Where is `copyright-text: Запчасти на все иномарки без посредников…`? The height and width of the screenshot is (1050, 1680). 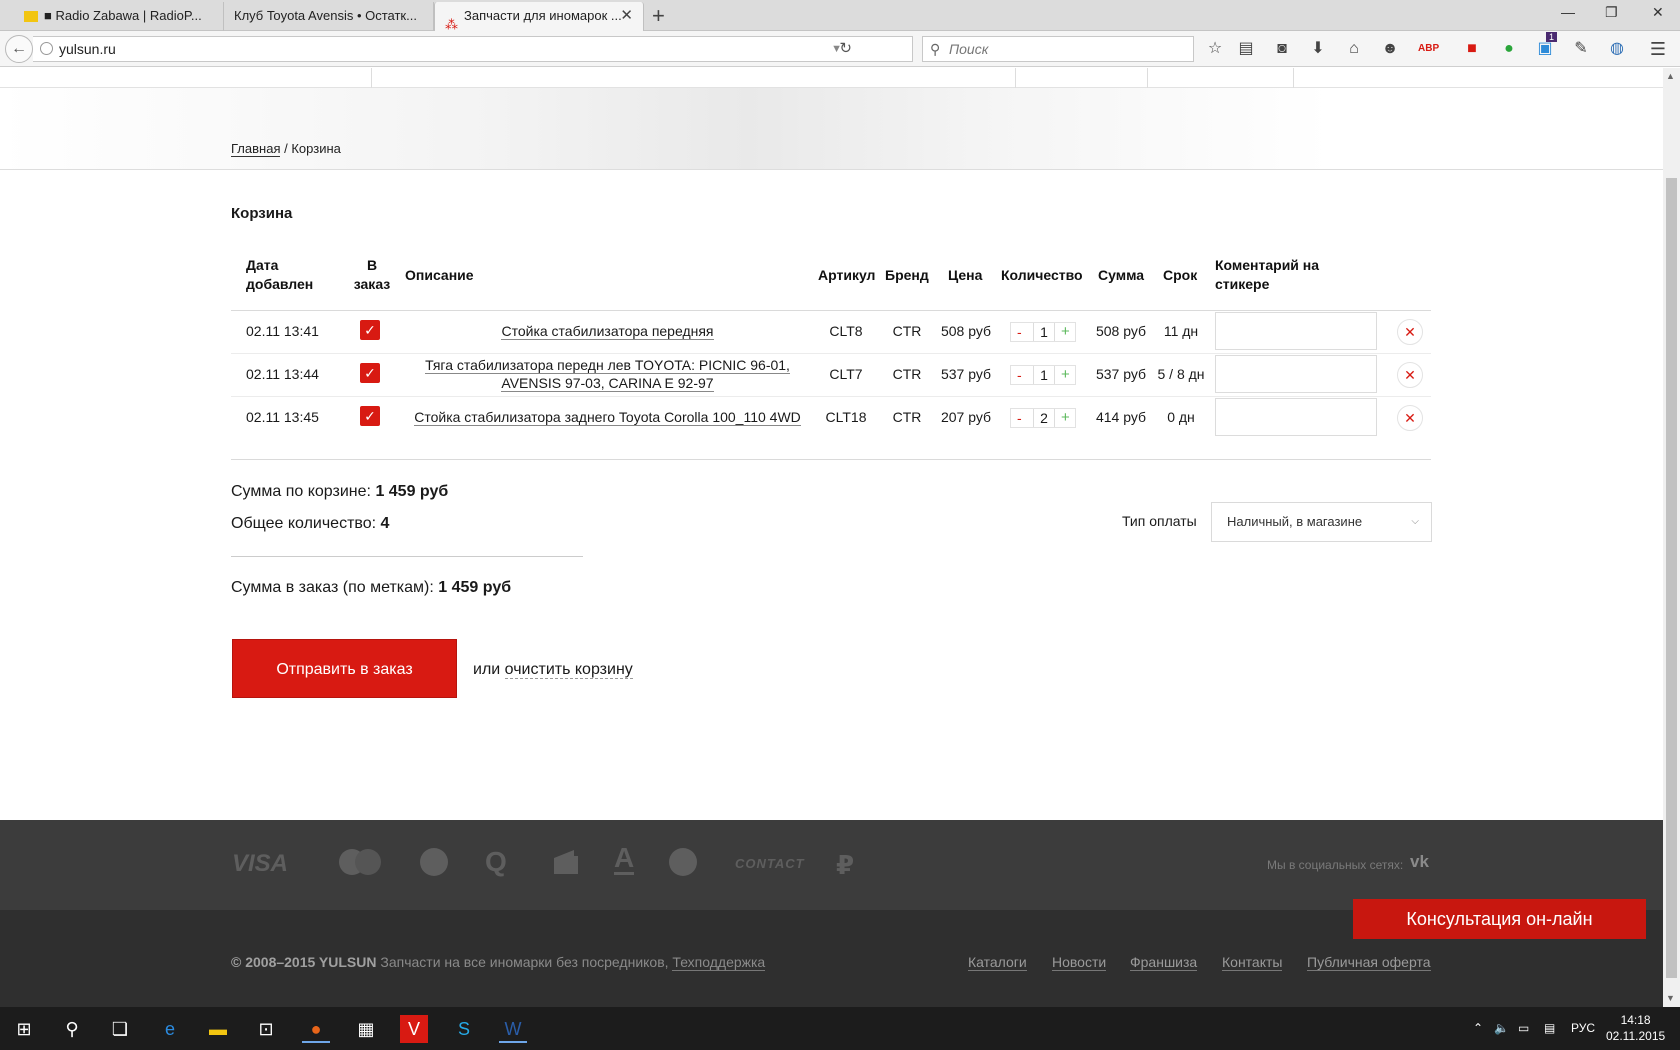 copyright-text: Запчасти на все иномарки без посредников… is located at coordinates (524, 962).